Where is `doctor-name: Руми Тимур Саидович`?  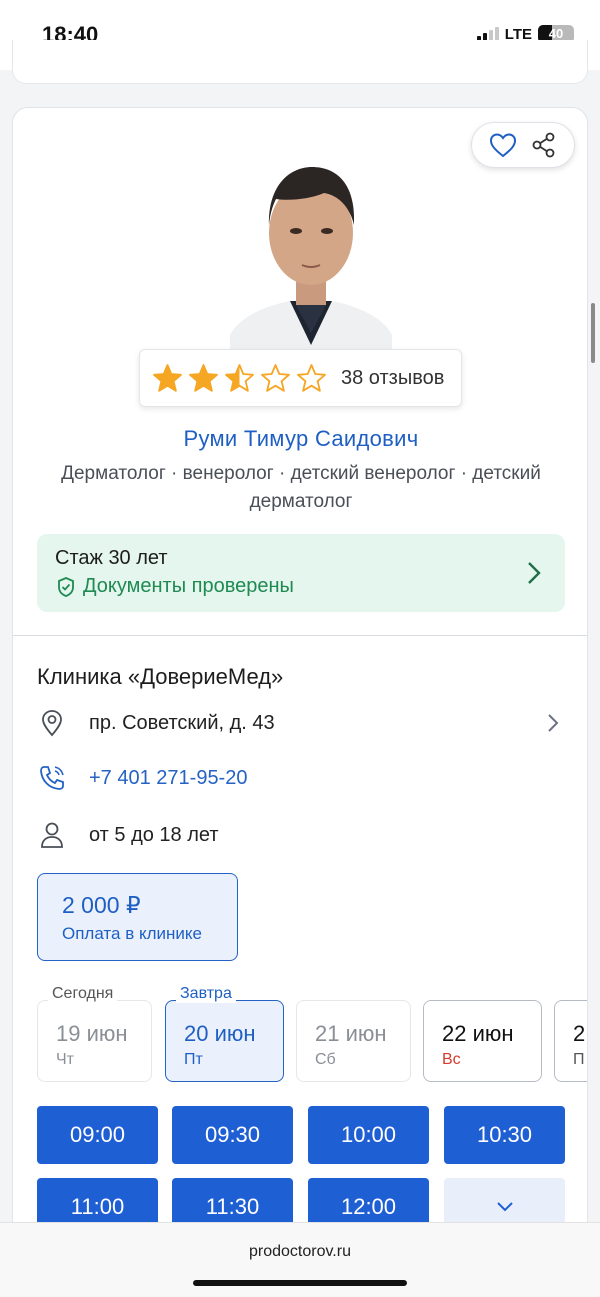 doctor-name: Руми Тимур Саидович is located at coordinates (300, 439).